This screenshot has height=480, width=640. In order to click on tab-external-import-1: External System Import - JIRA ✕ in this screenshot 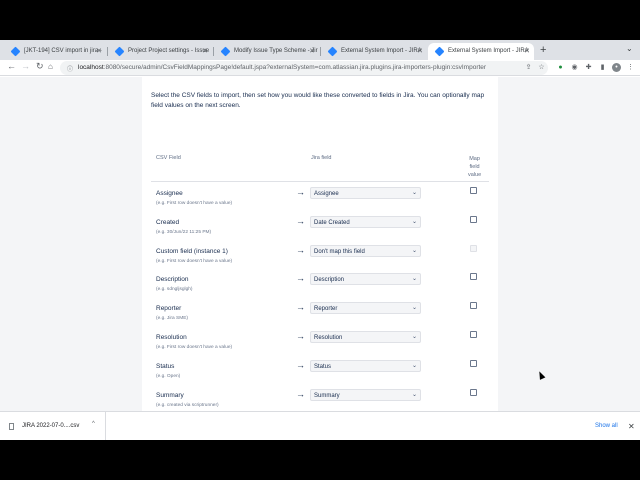, I will do `click(374, 51)`.